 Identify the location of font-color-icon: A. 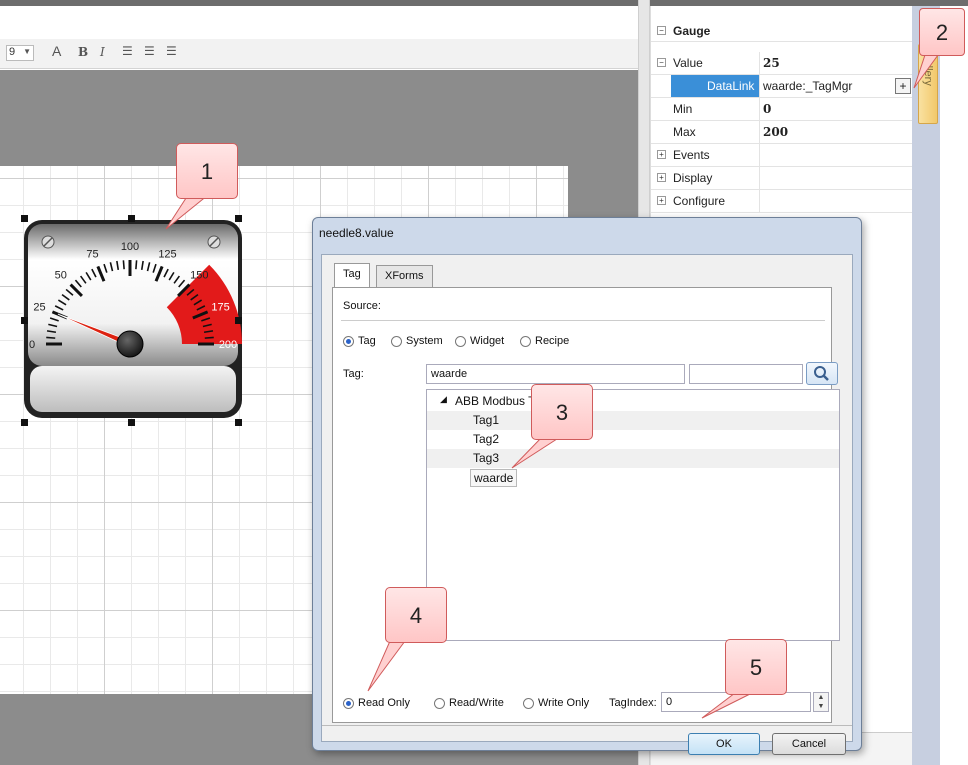
(56, 51).